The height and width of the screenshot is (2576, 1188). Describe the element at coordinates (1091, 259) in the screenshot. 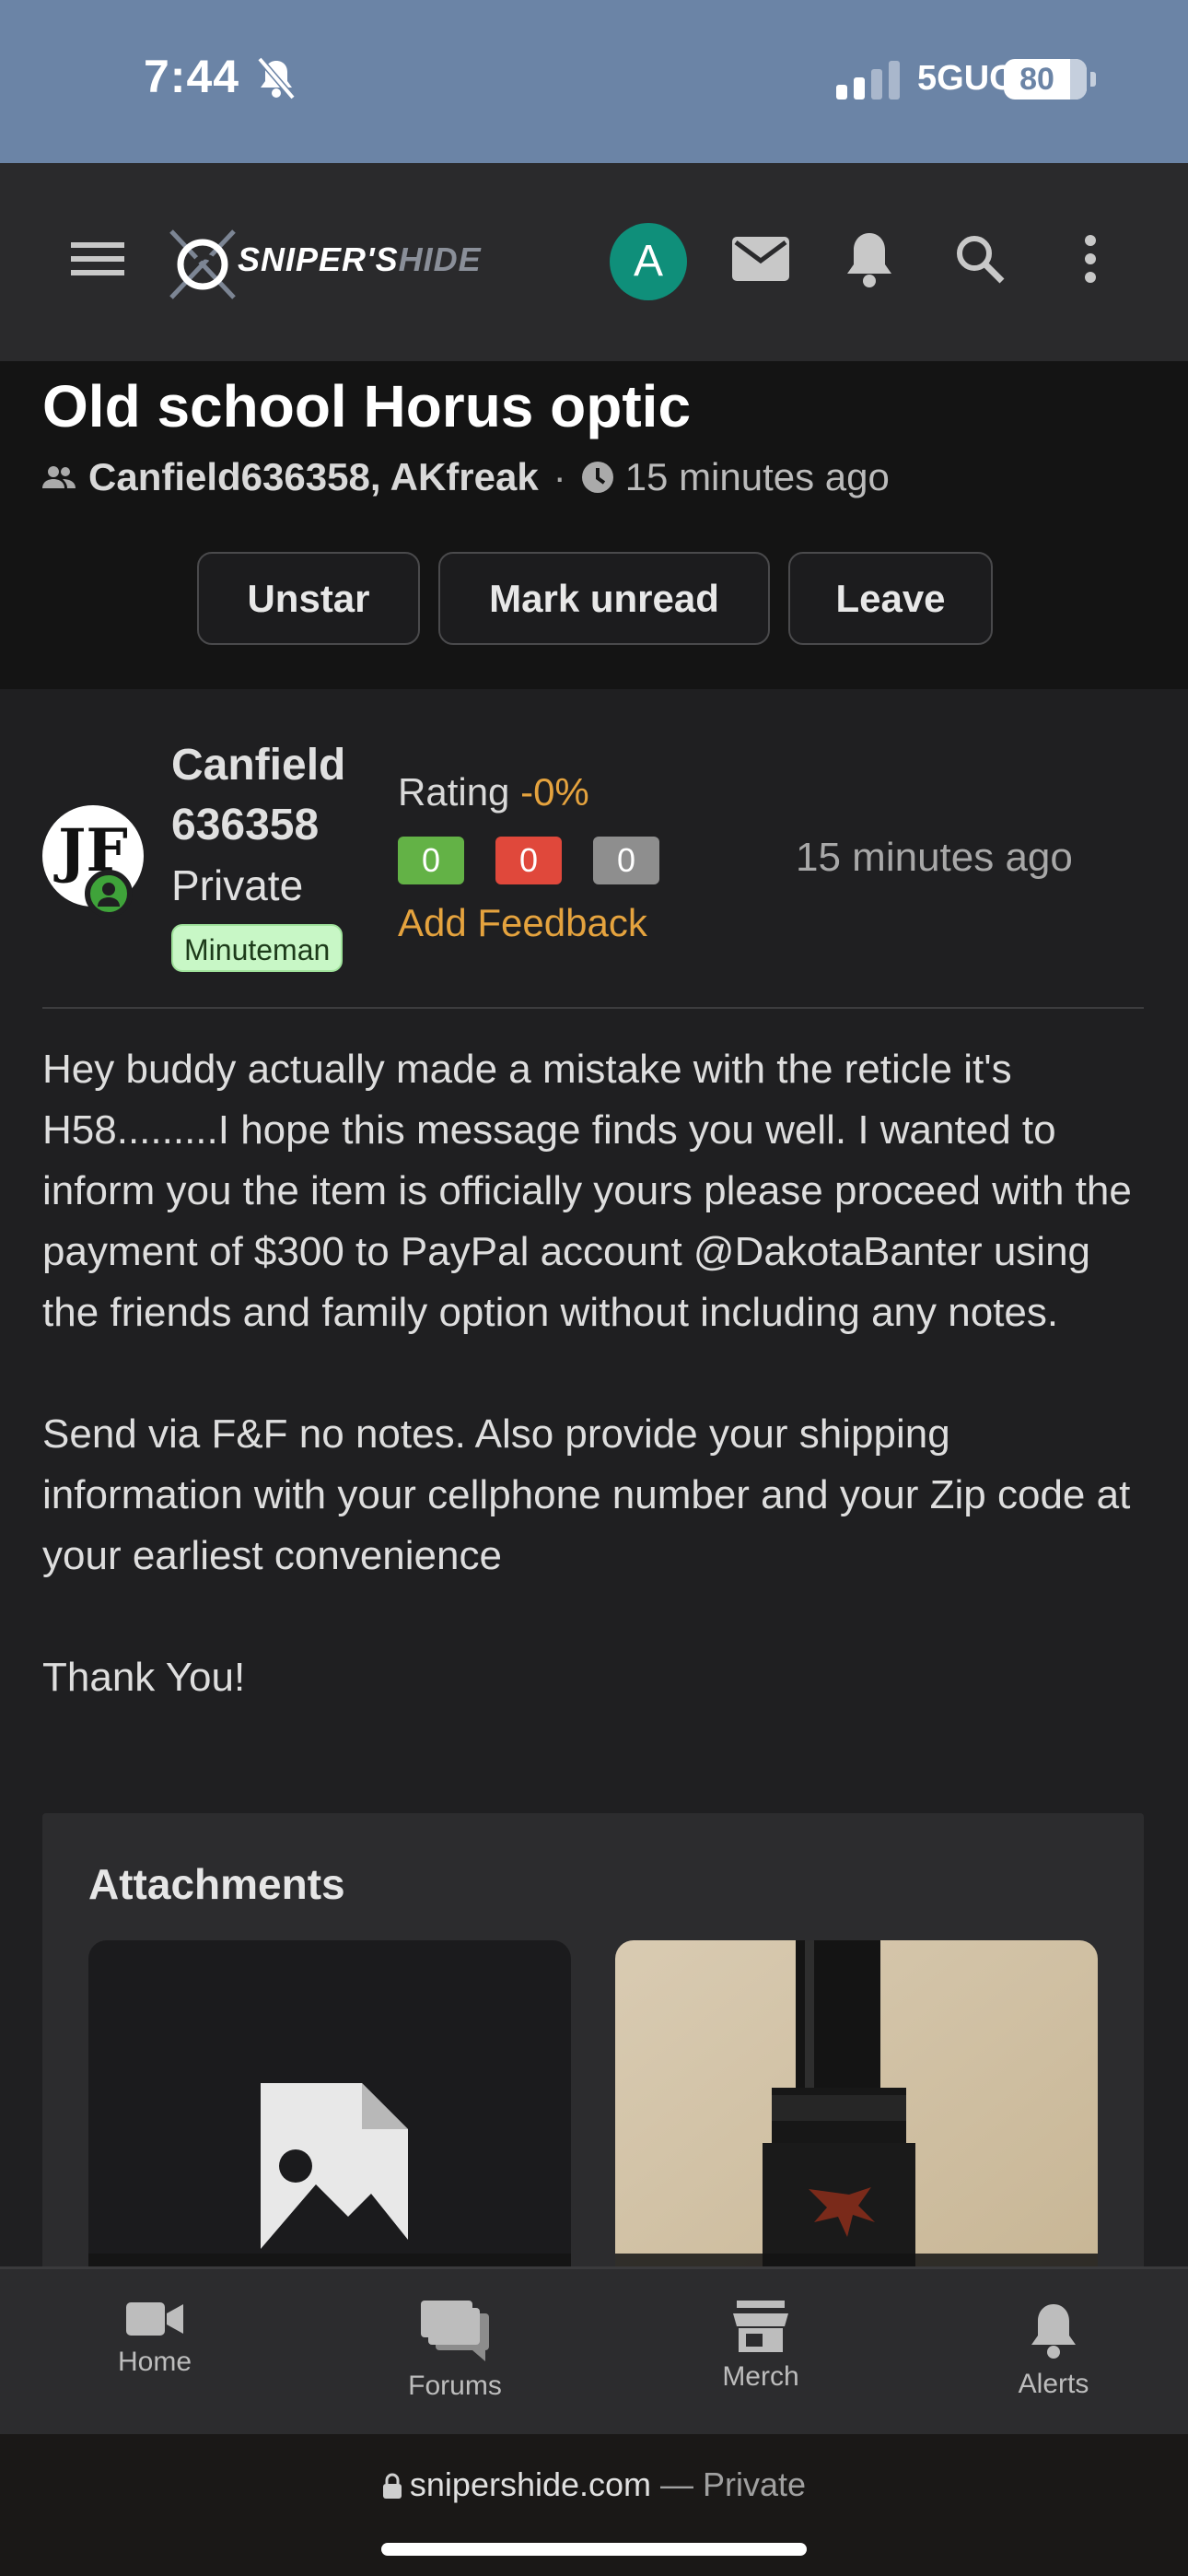

I see `more-options-icon` at that location.